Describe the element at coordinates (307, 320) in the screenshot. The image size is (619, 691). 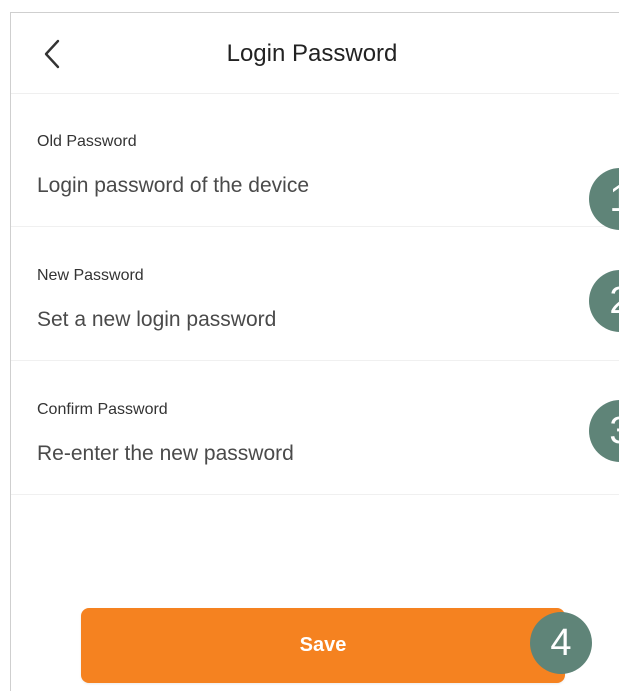
I see `new-password-input` at that location.